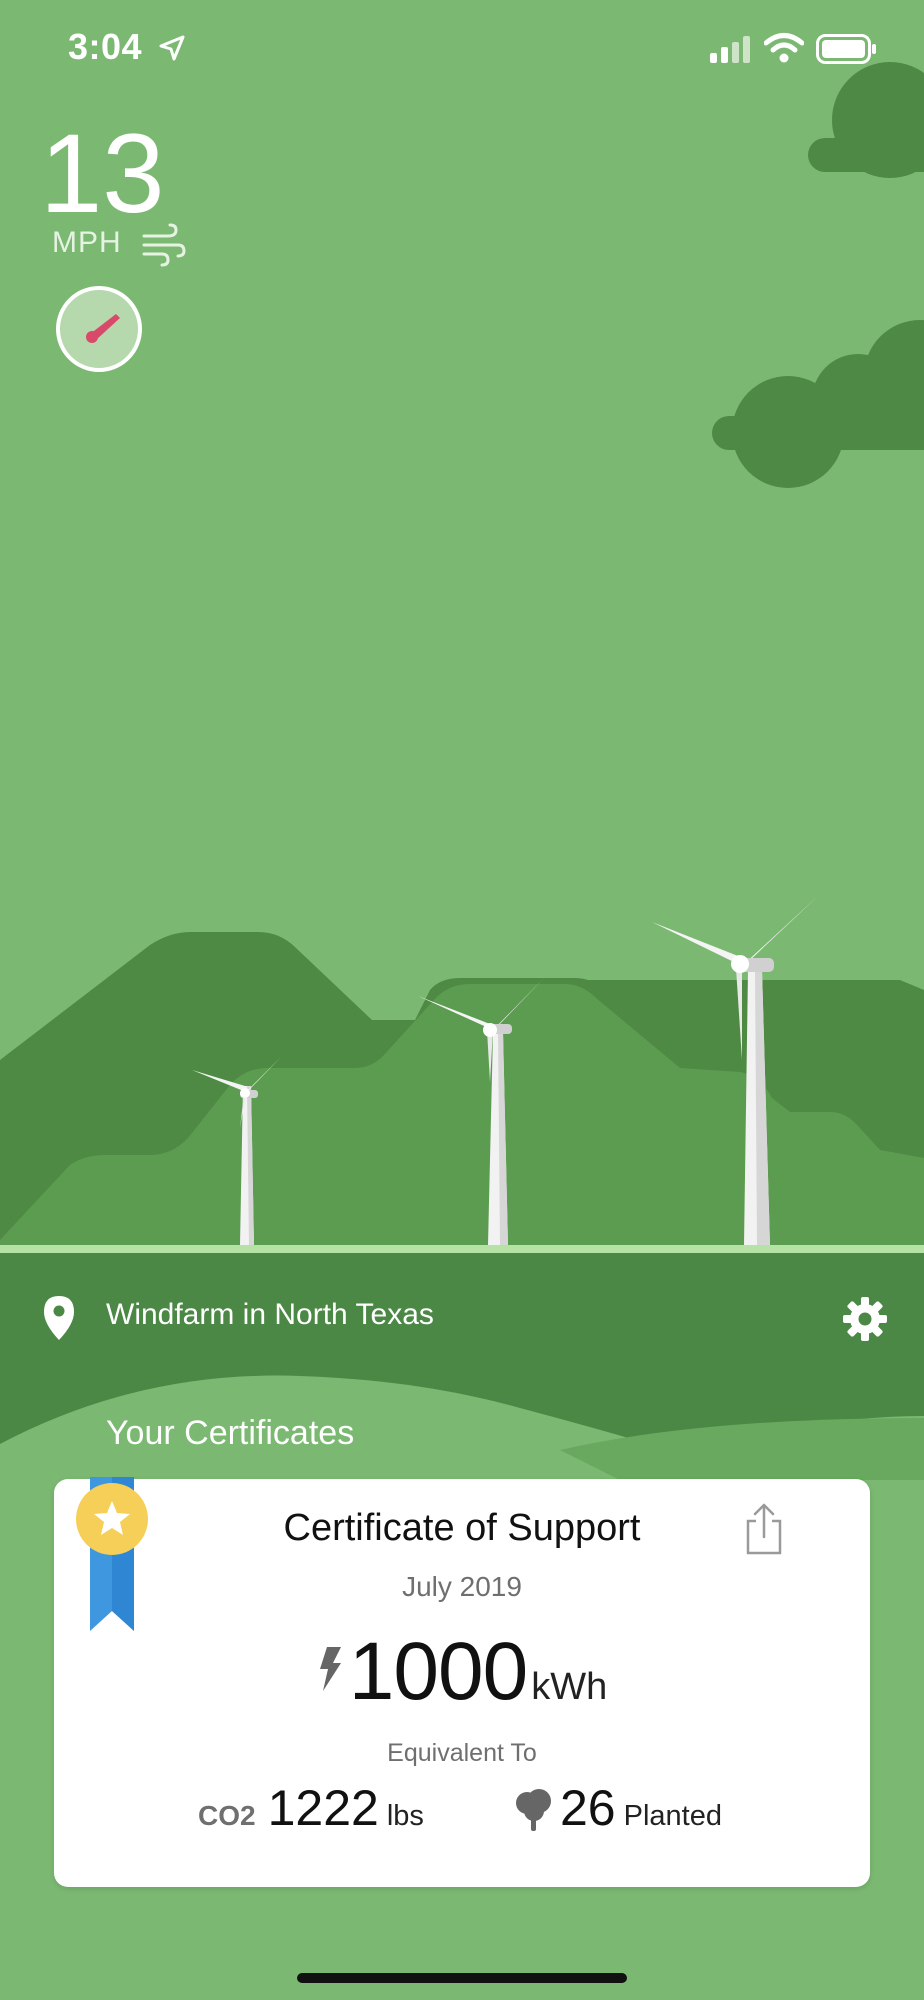 Image resolution: width=924 pixels, height=2000 pixels. What do you see at coordinates (846, 49) in the screenshot?
I see `battery-icon` at bounding box center [846, 49].